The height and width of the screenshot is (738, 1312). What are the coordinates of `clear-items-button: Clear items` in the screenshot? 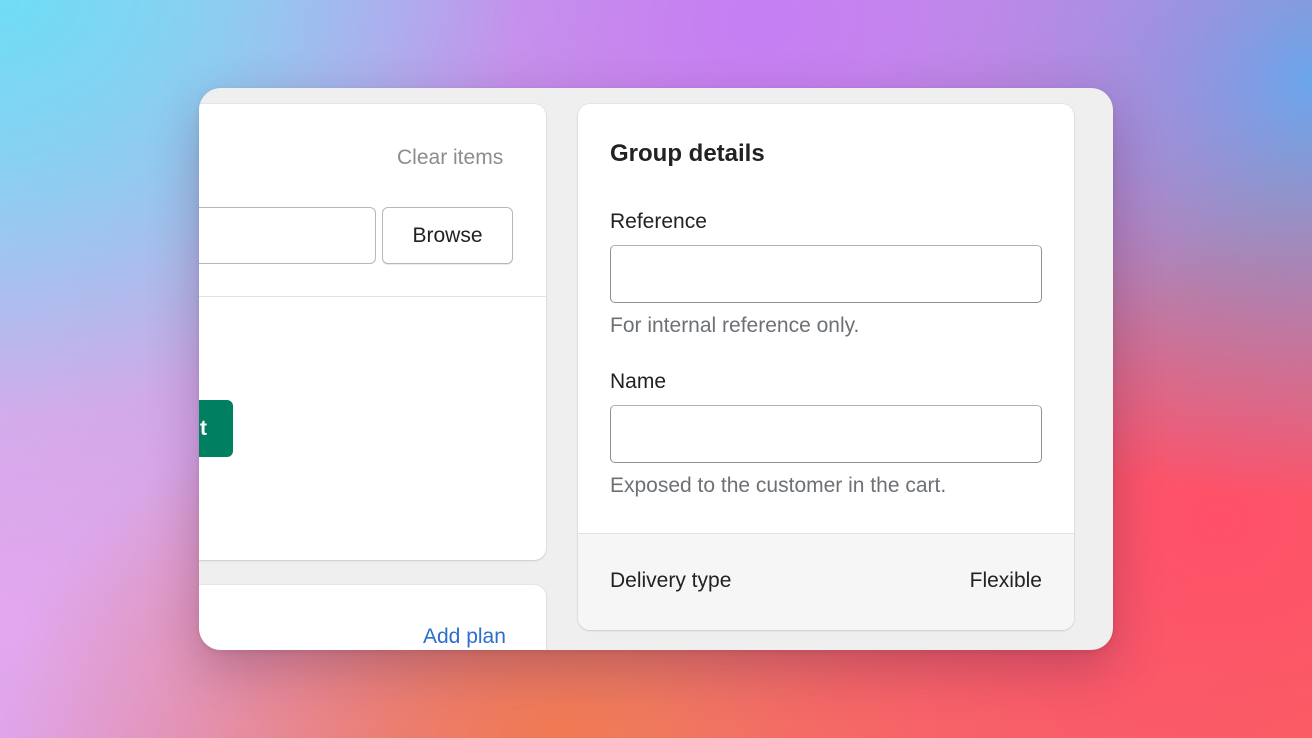 It's located at (450, 158).